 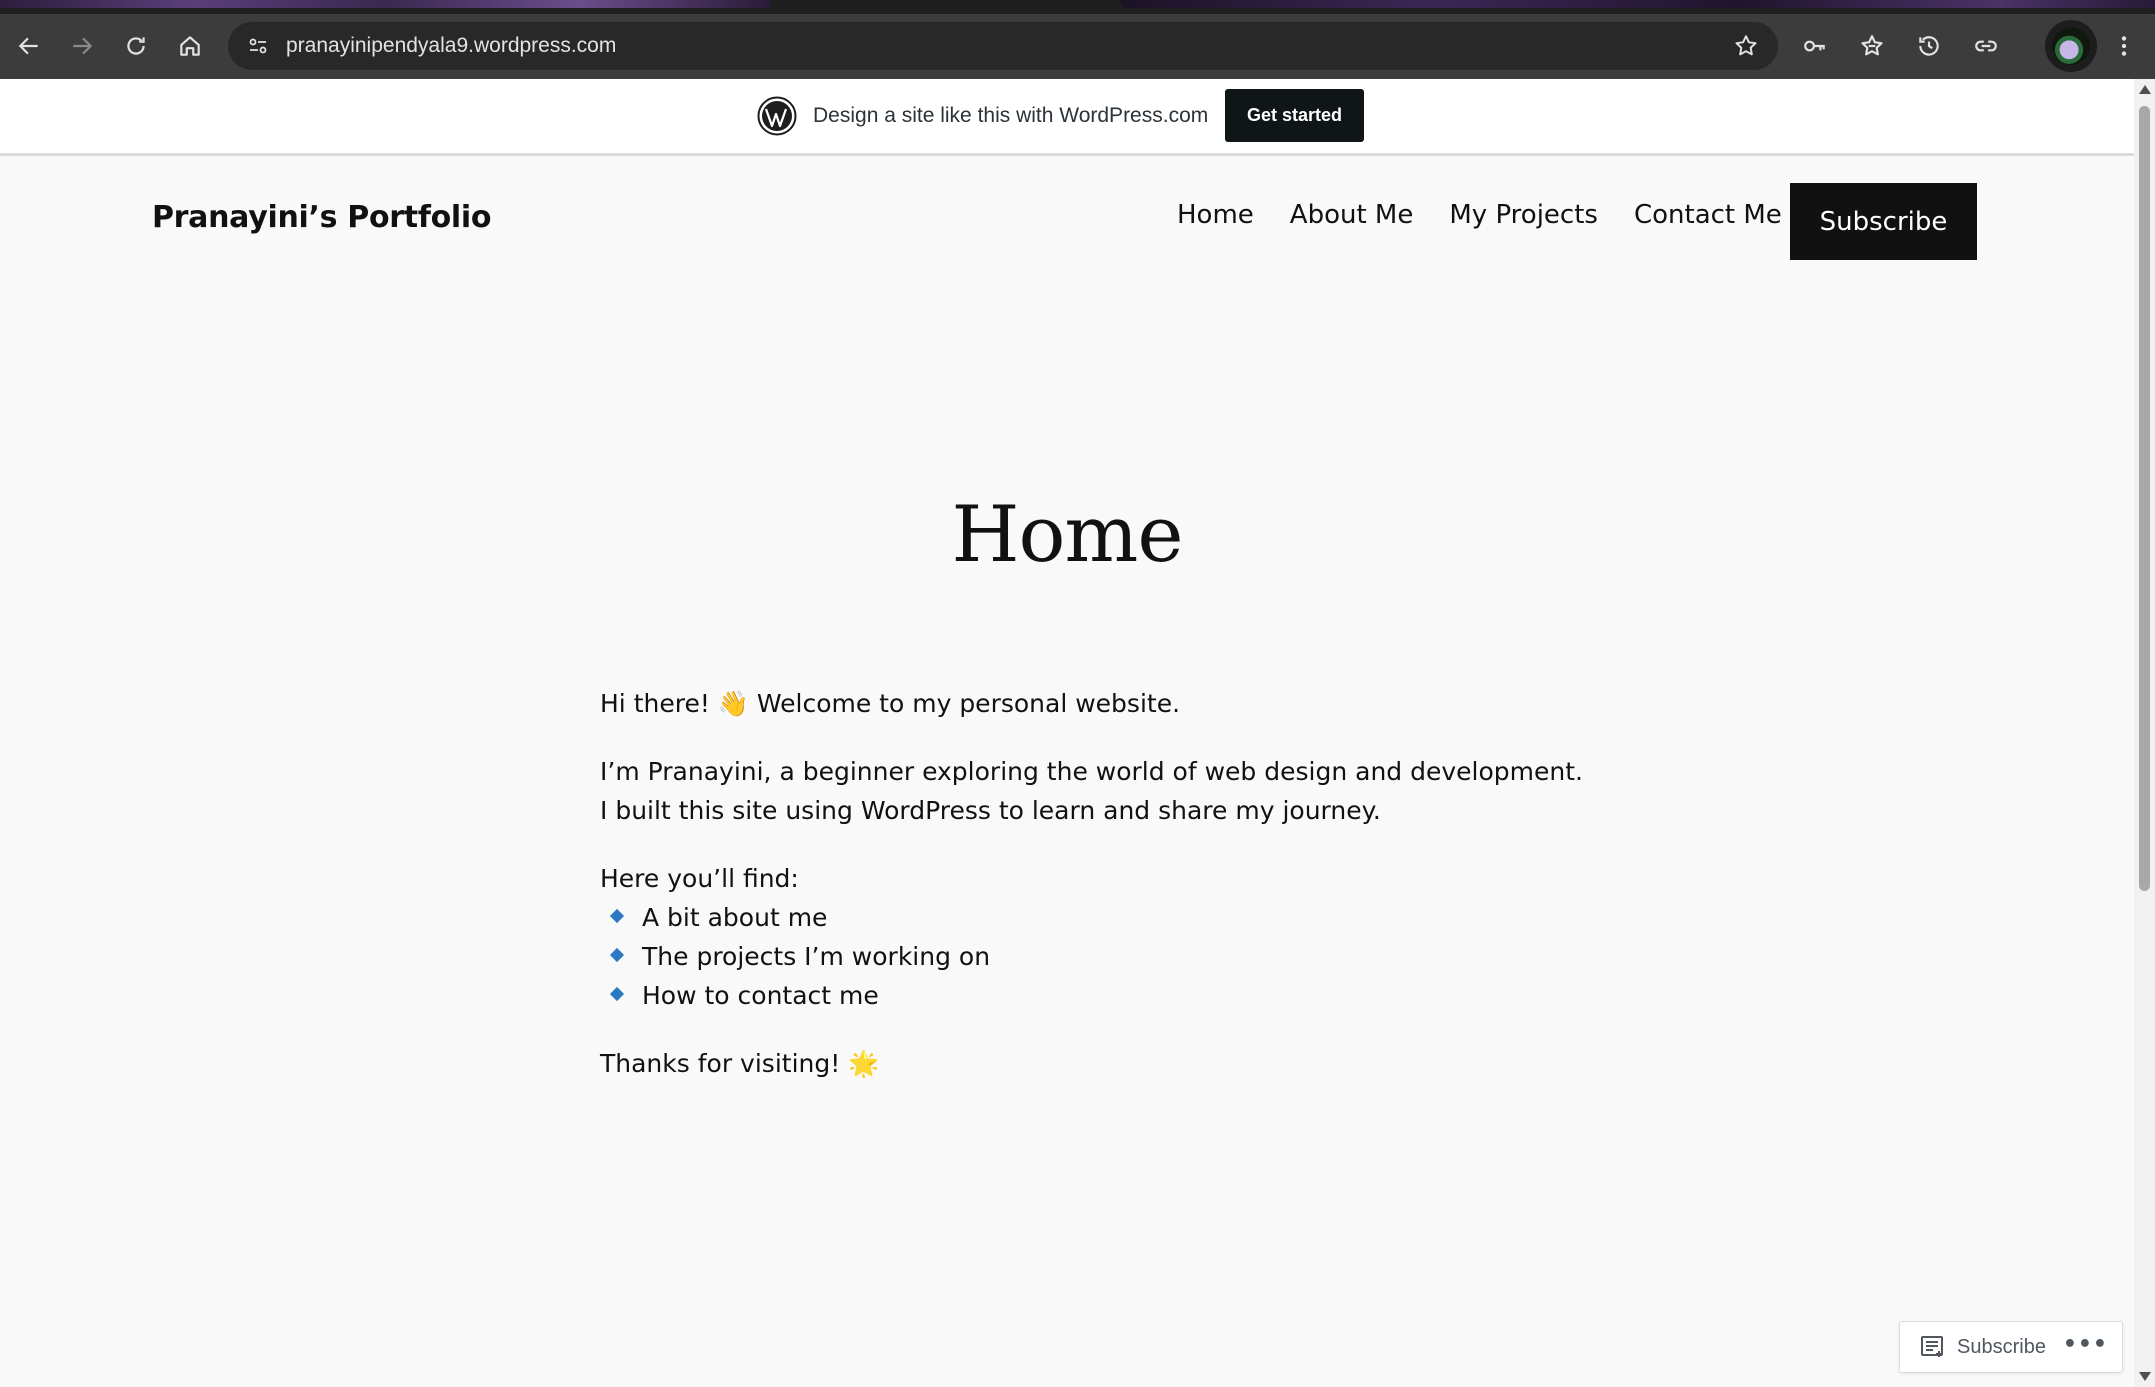 I want to click on link-icon, so click(x=1986, y=46).